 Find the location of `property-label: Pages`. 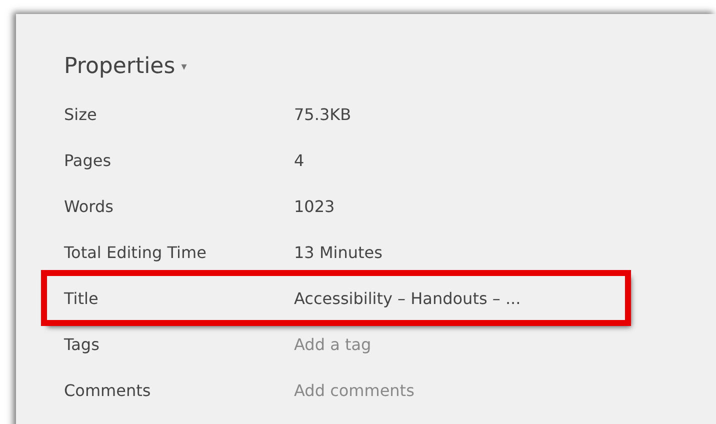

property-label: Pages is located at coordinates (88, 160).